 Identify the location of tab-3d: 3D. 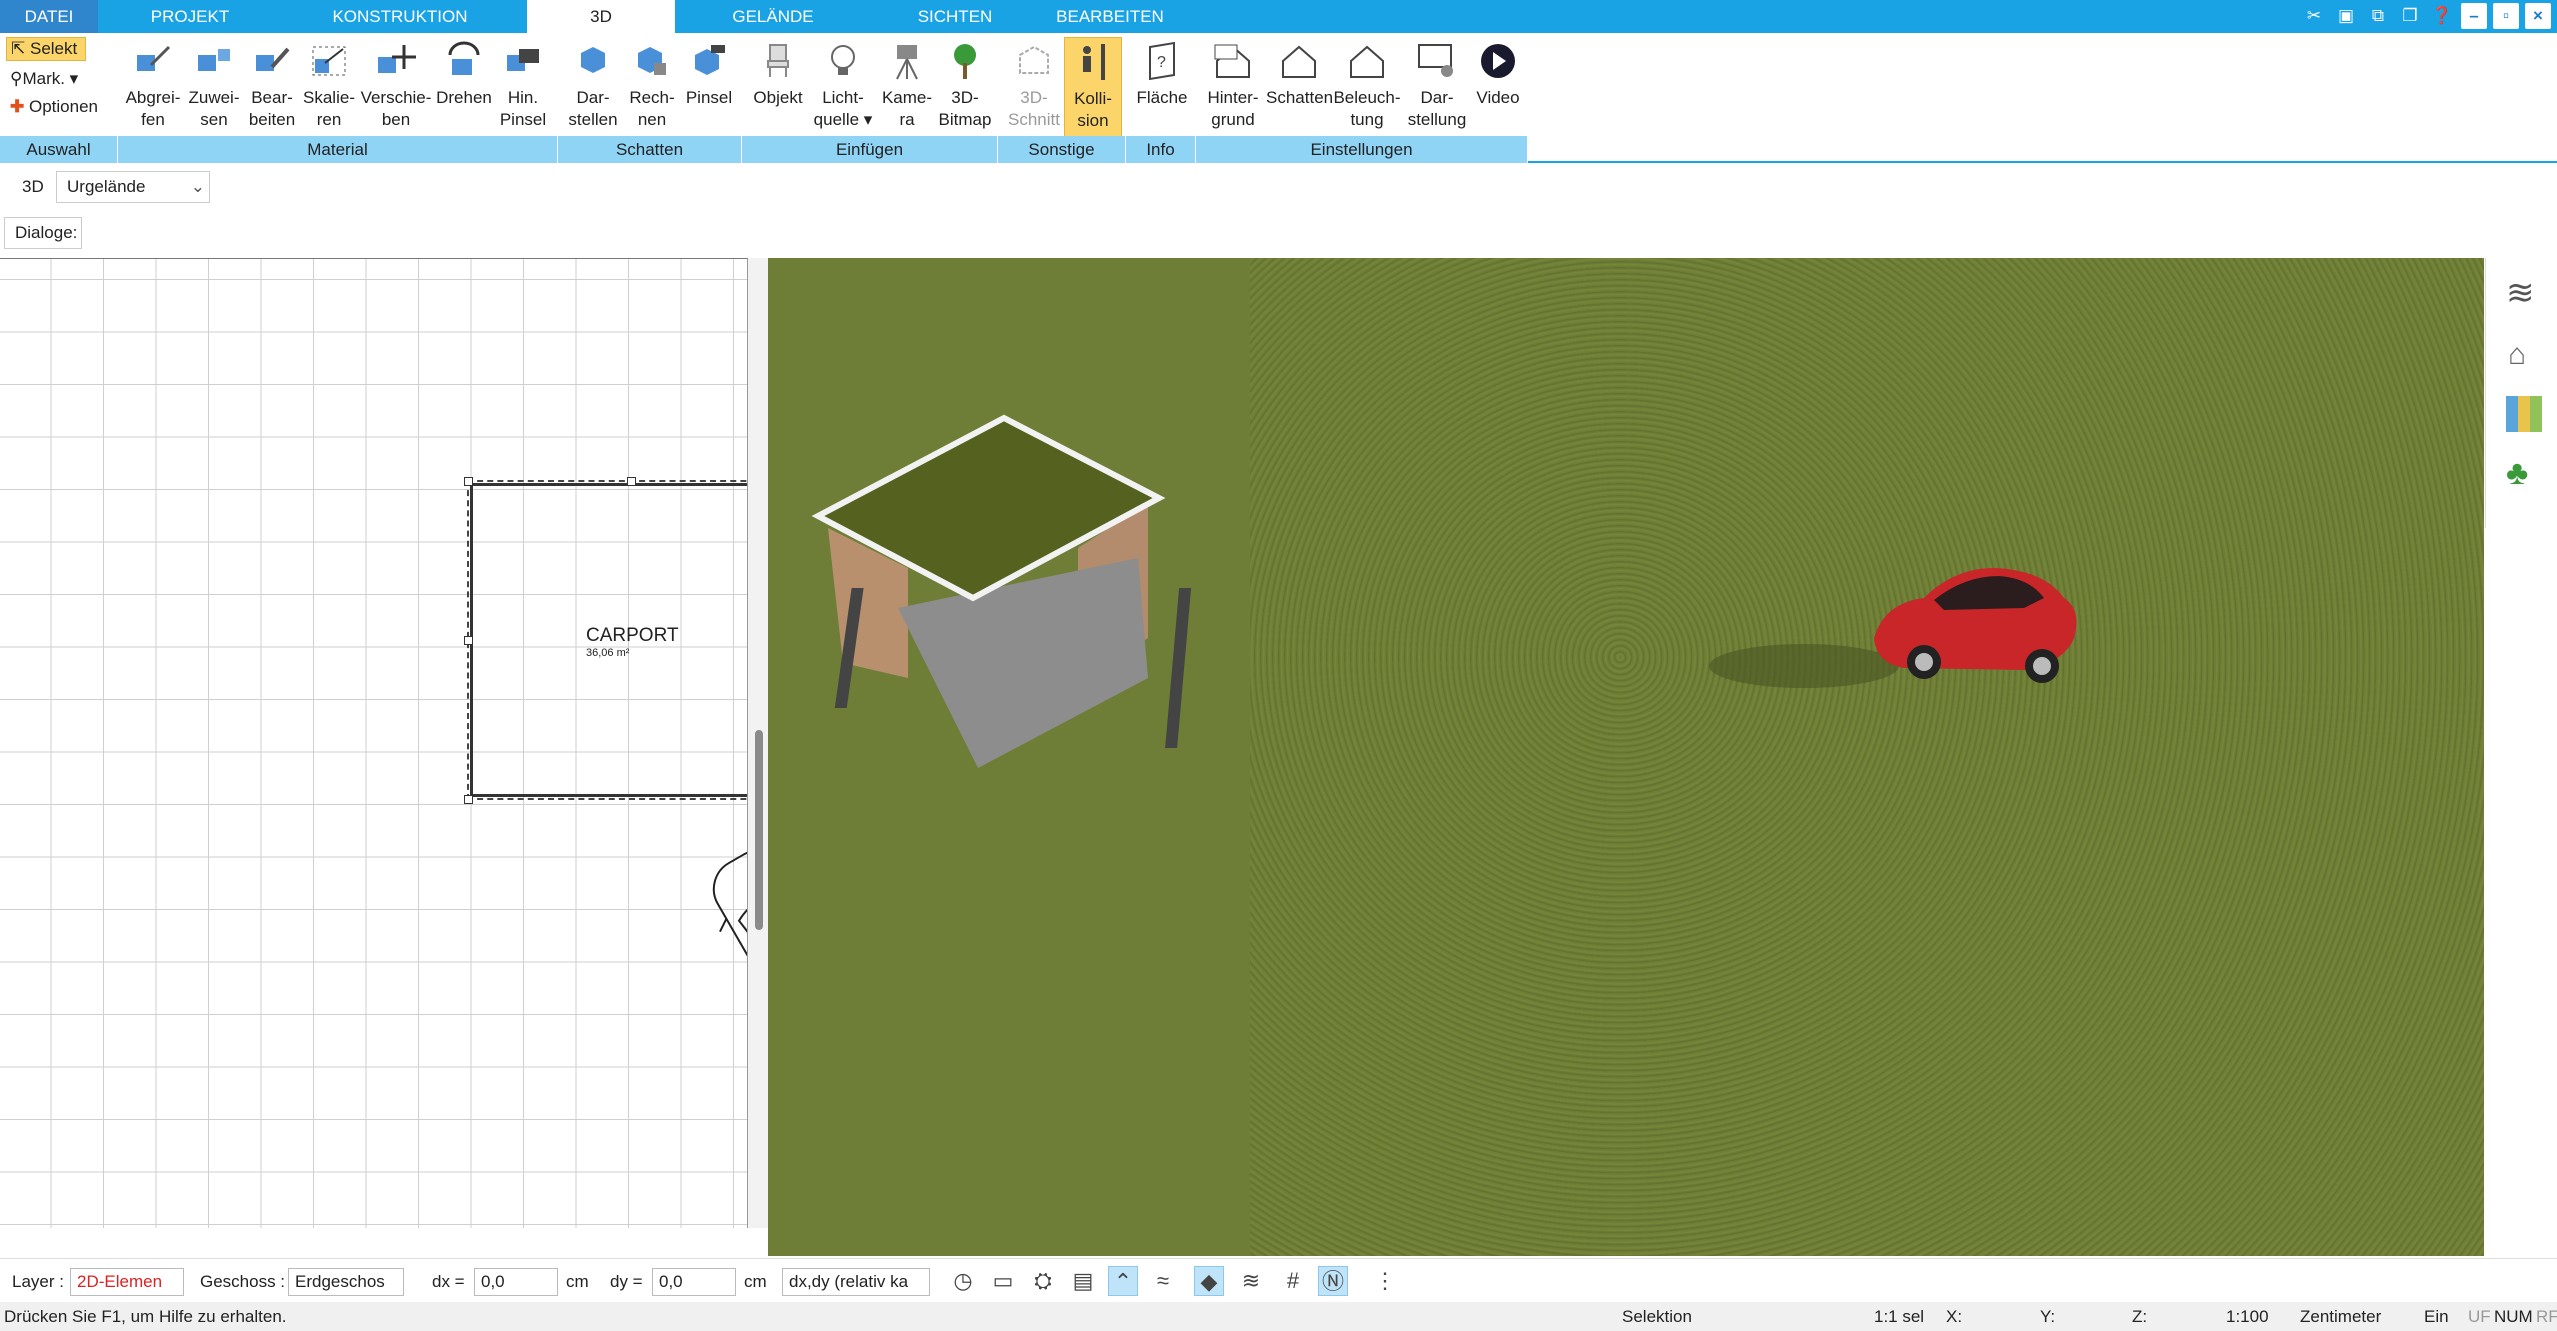
(601, 16).